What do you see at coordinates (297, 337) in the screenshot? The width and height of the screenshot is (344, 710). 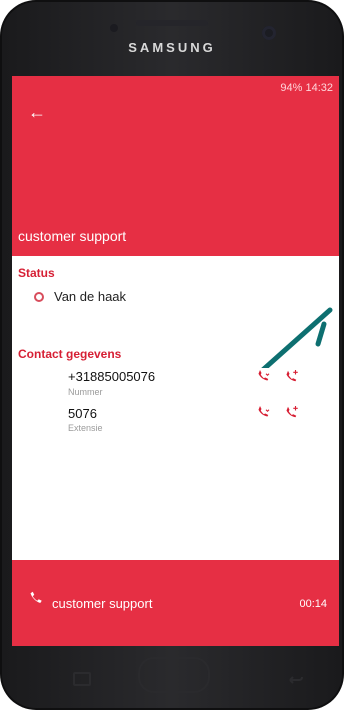 I see `annotation-pointer` at bounding box center [297, 337].